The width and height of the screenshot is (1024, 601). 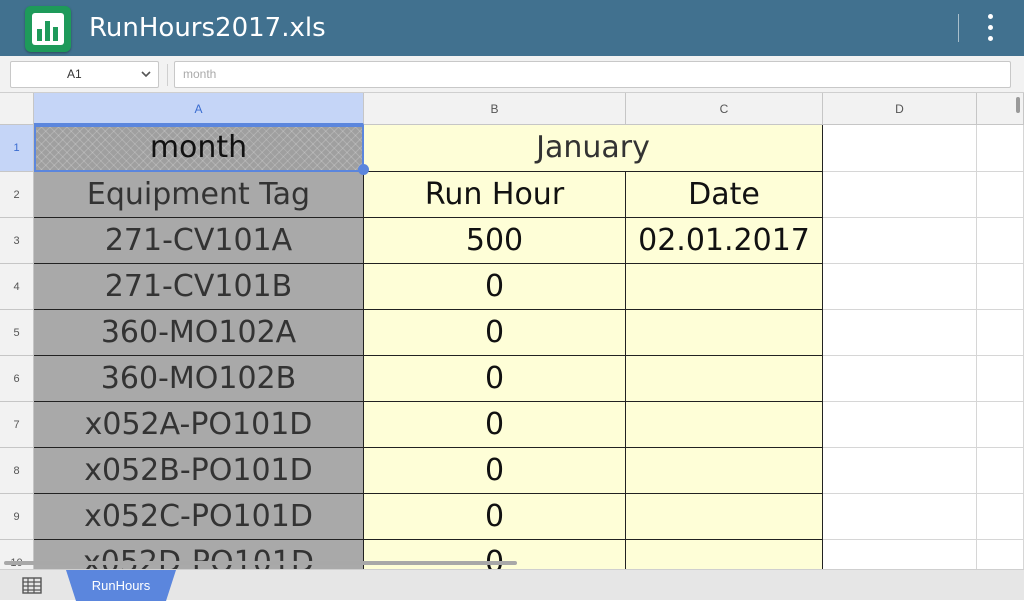 I want to click on cell-a5: 360-MO102A, so click(x=199, y=333).